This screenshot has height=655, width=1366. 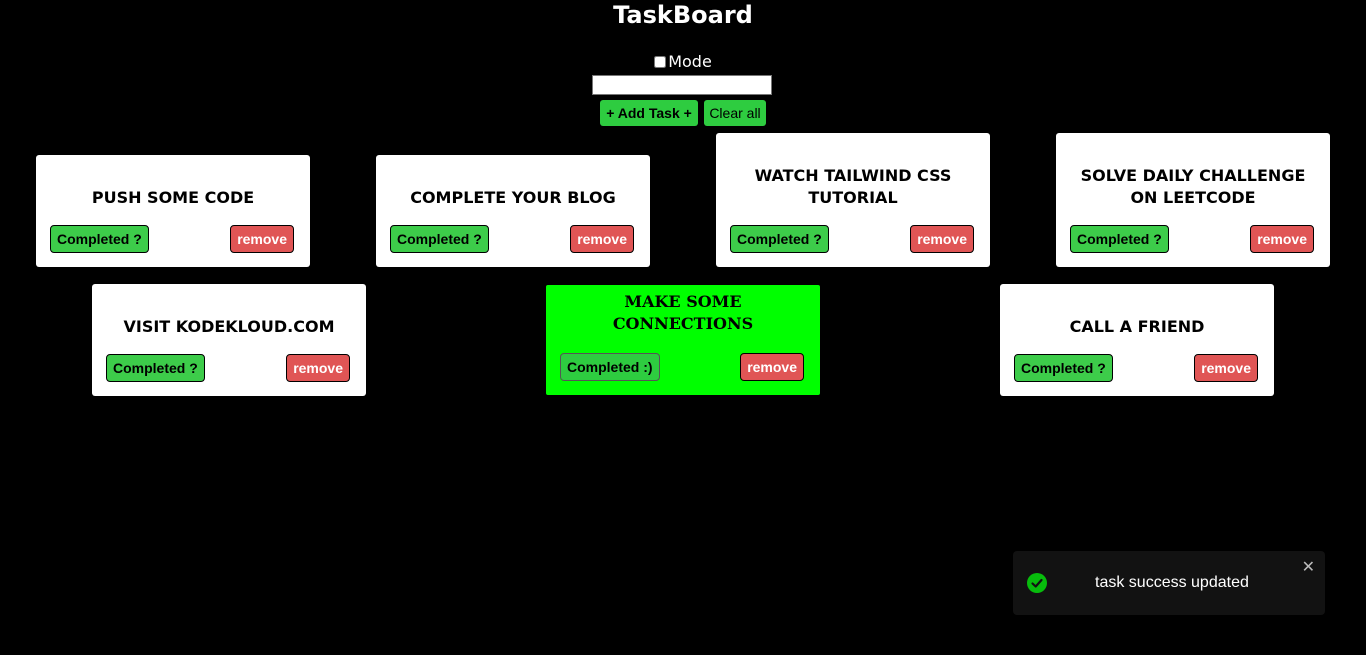 I want to click on page-title: TaskBoard, so click(x=683, y=15).